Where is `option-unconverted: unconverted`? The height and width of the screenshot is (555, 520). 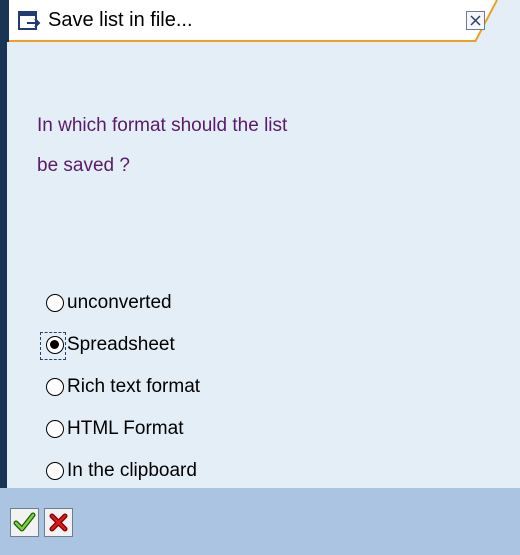
option-unconverted: unconverted is located at coordinates (123, 303).